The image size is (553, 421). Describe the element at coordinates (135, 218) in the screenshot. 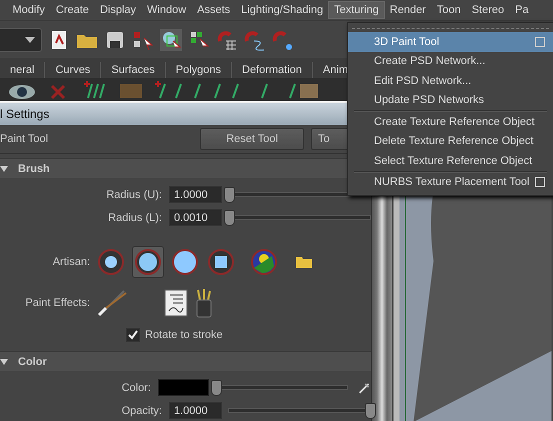

I see `field-label: Radius (L):` at that location.